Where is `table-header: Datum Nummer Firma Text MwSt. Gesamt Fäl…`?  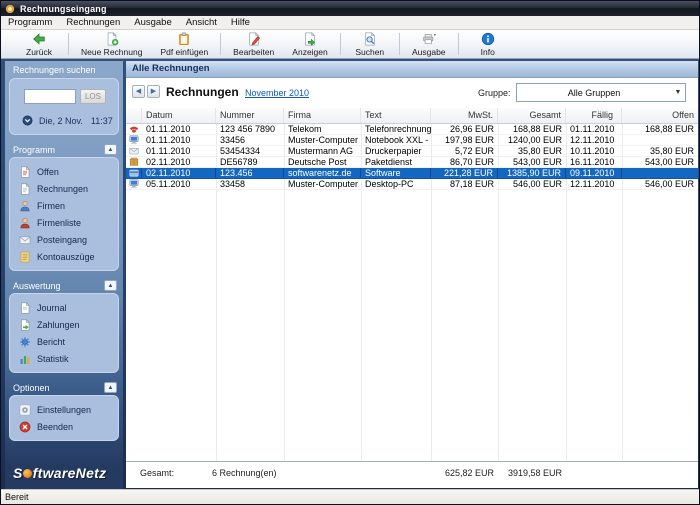 table-header: Datum Nummer Firma Text MwSt. Gesamt Fäl… is located at coordinates (412, 116).